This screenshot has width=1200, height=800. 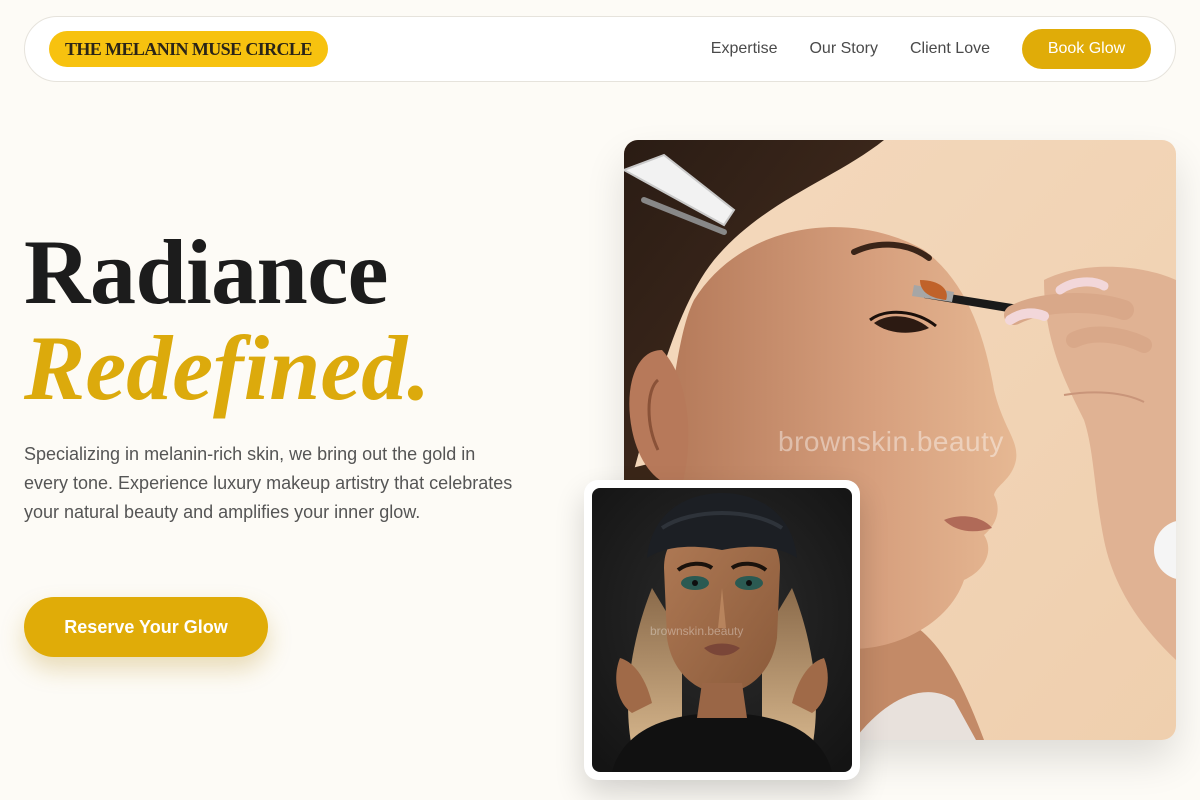 What do you see at coordinates (891, 441) in the screenshot?
I see `main-photo-watermark: brownskin.beauty` at bounding box center [891, 441].